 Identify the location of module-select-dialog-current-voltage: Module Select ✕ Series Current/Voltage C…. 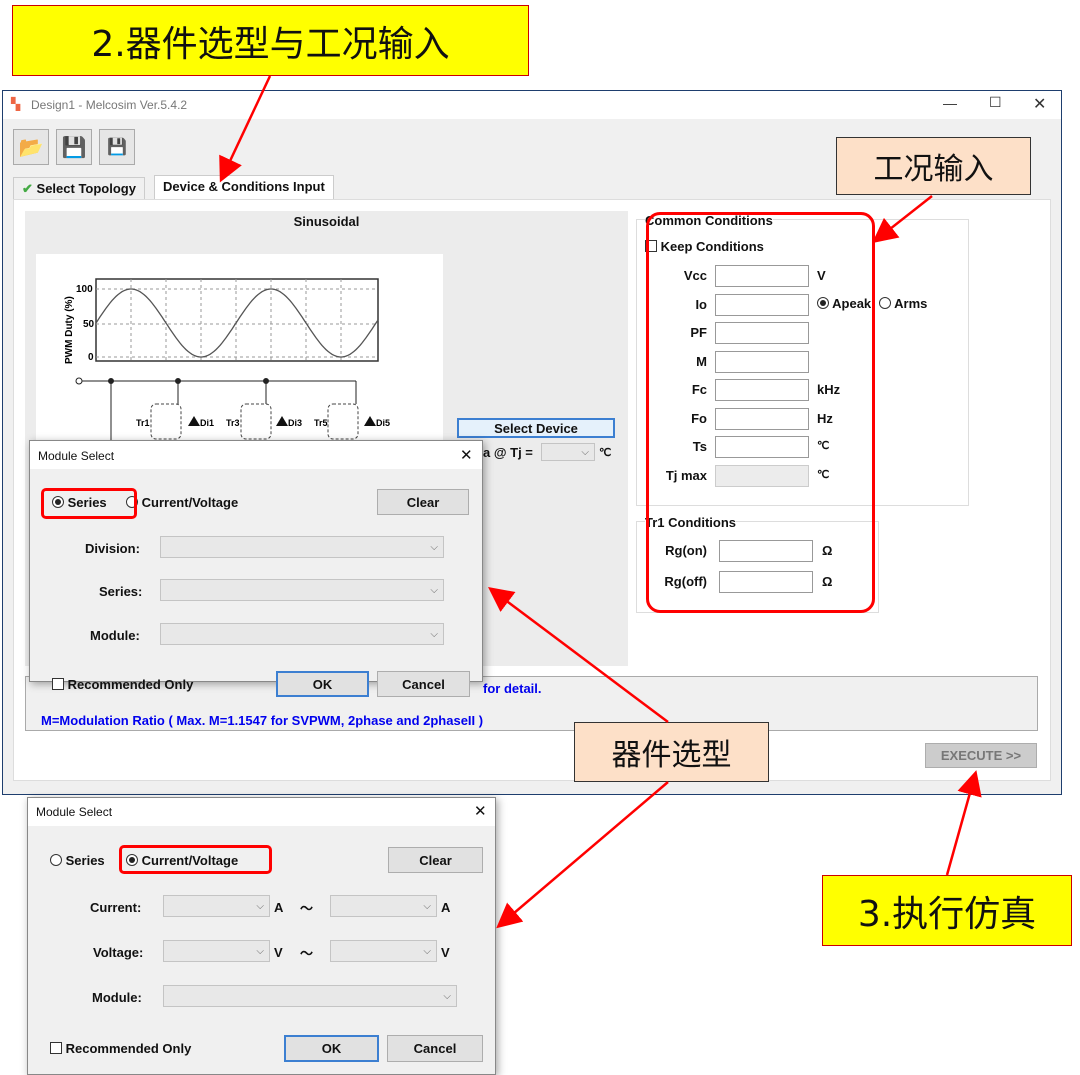
(261, 936).